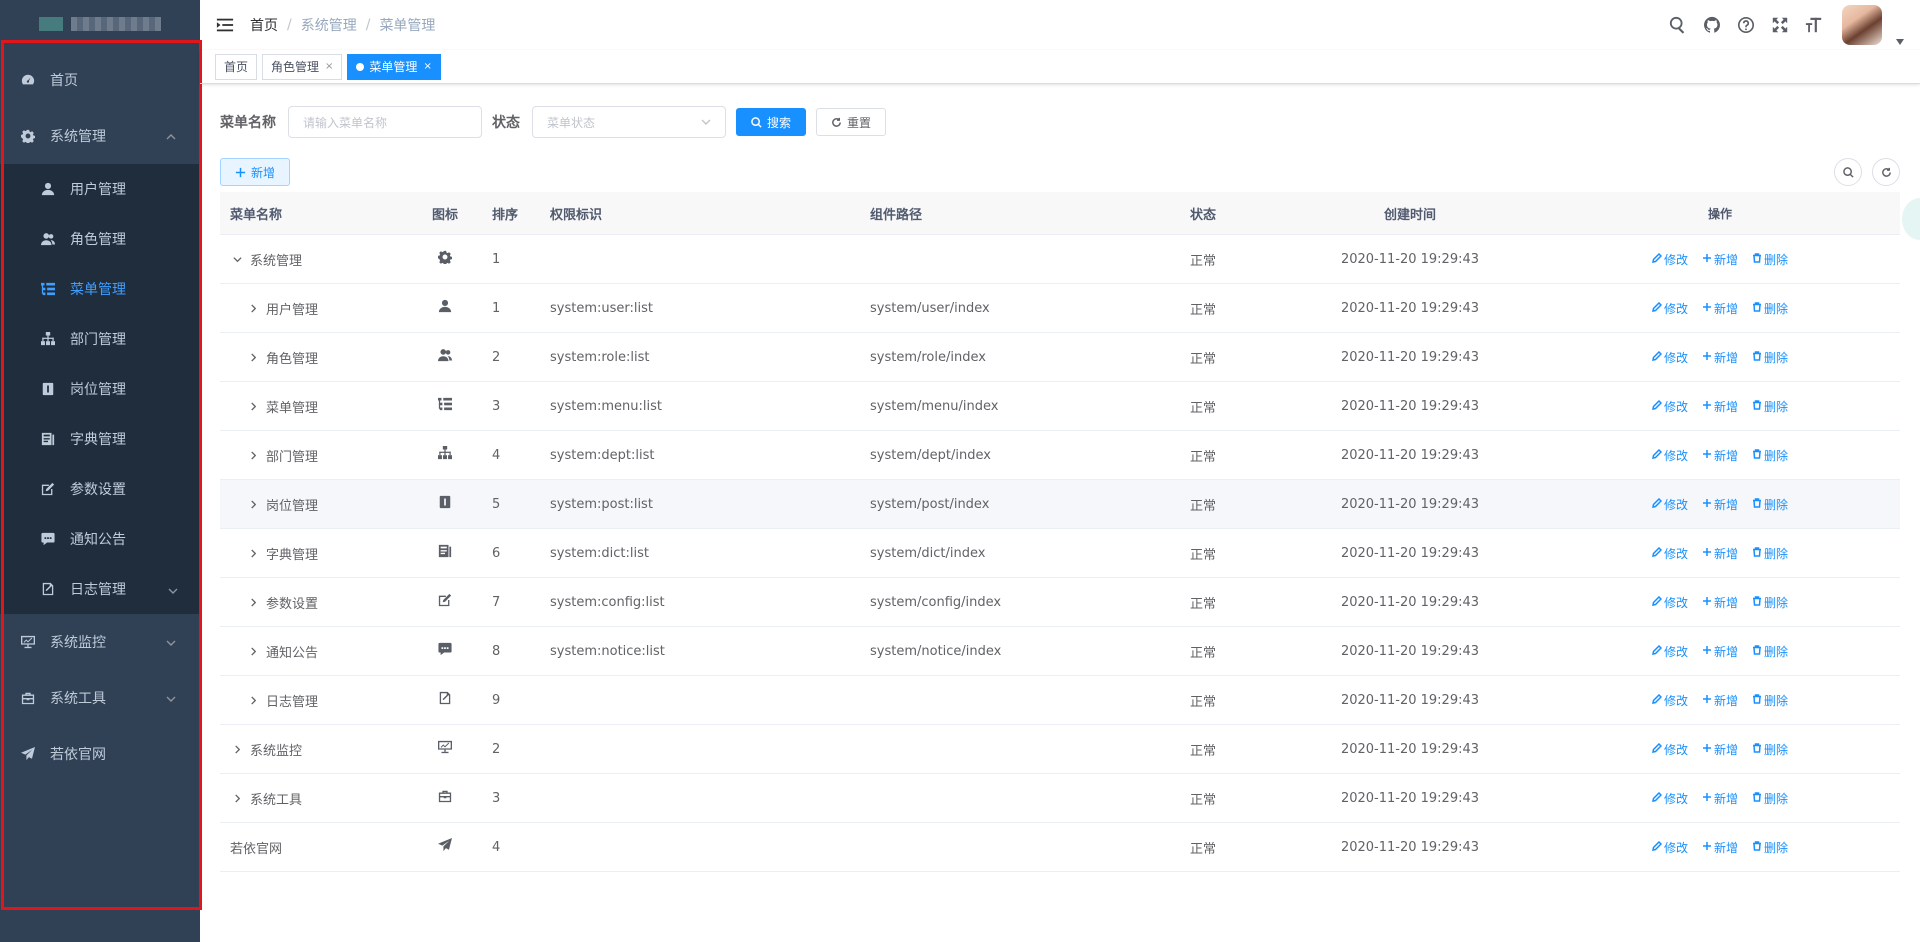  What do you see at coordinates (607, 602) in the screenshot?
I see `cell-permission: system:config:list` at bounding box center [607, 602].